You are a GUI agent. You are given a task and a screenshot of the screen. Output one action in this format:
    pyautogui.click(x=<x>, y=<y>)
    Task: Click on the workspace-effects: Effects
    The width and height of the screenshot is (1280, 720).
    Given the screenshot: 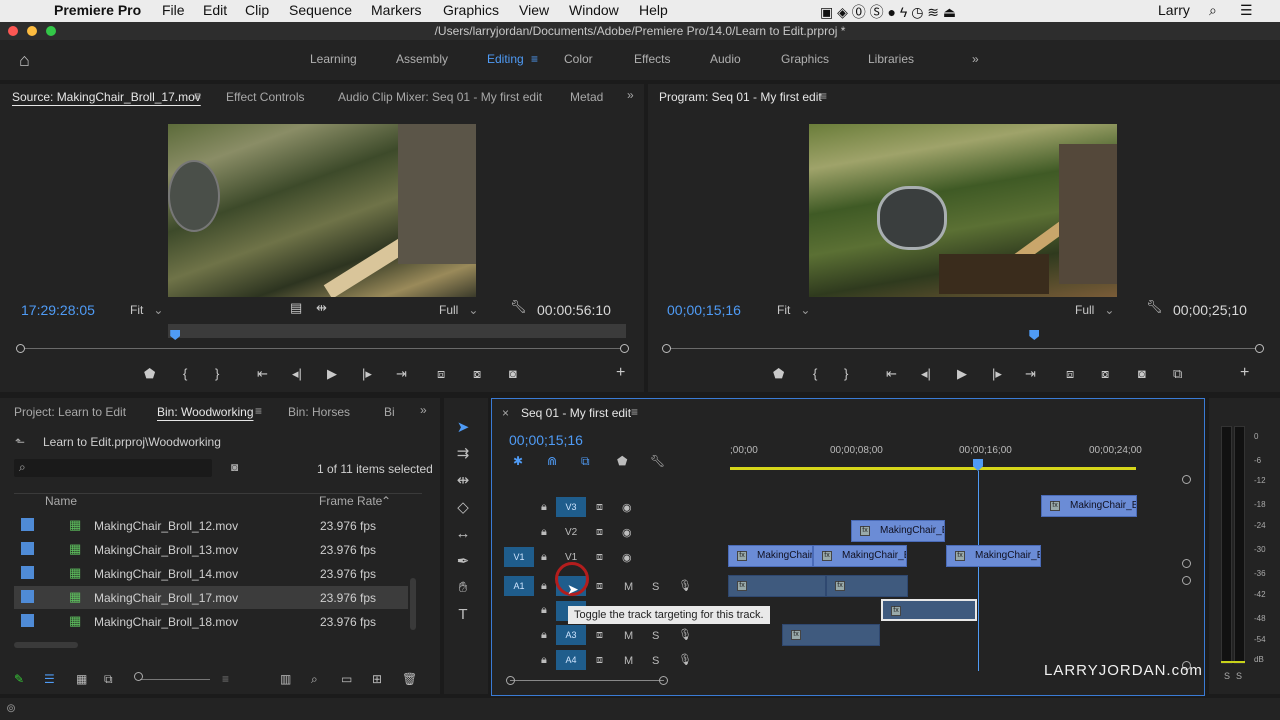 What is the action you would take?
    pyautogui.click(x=652, y=59)
    